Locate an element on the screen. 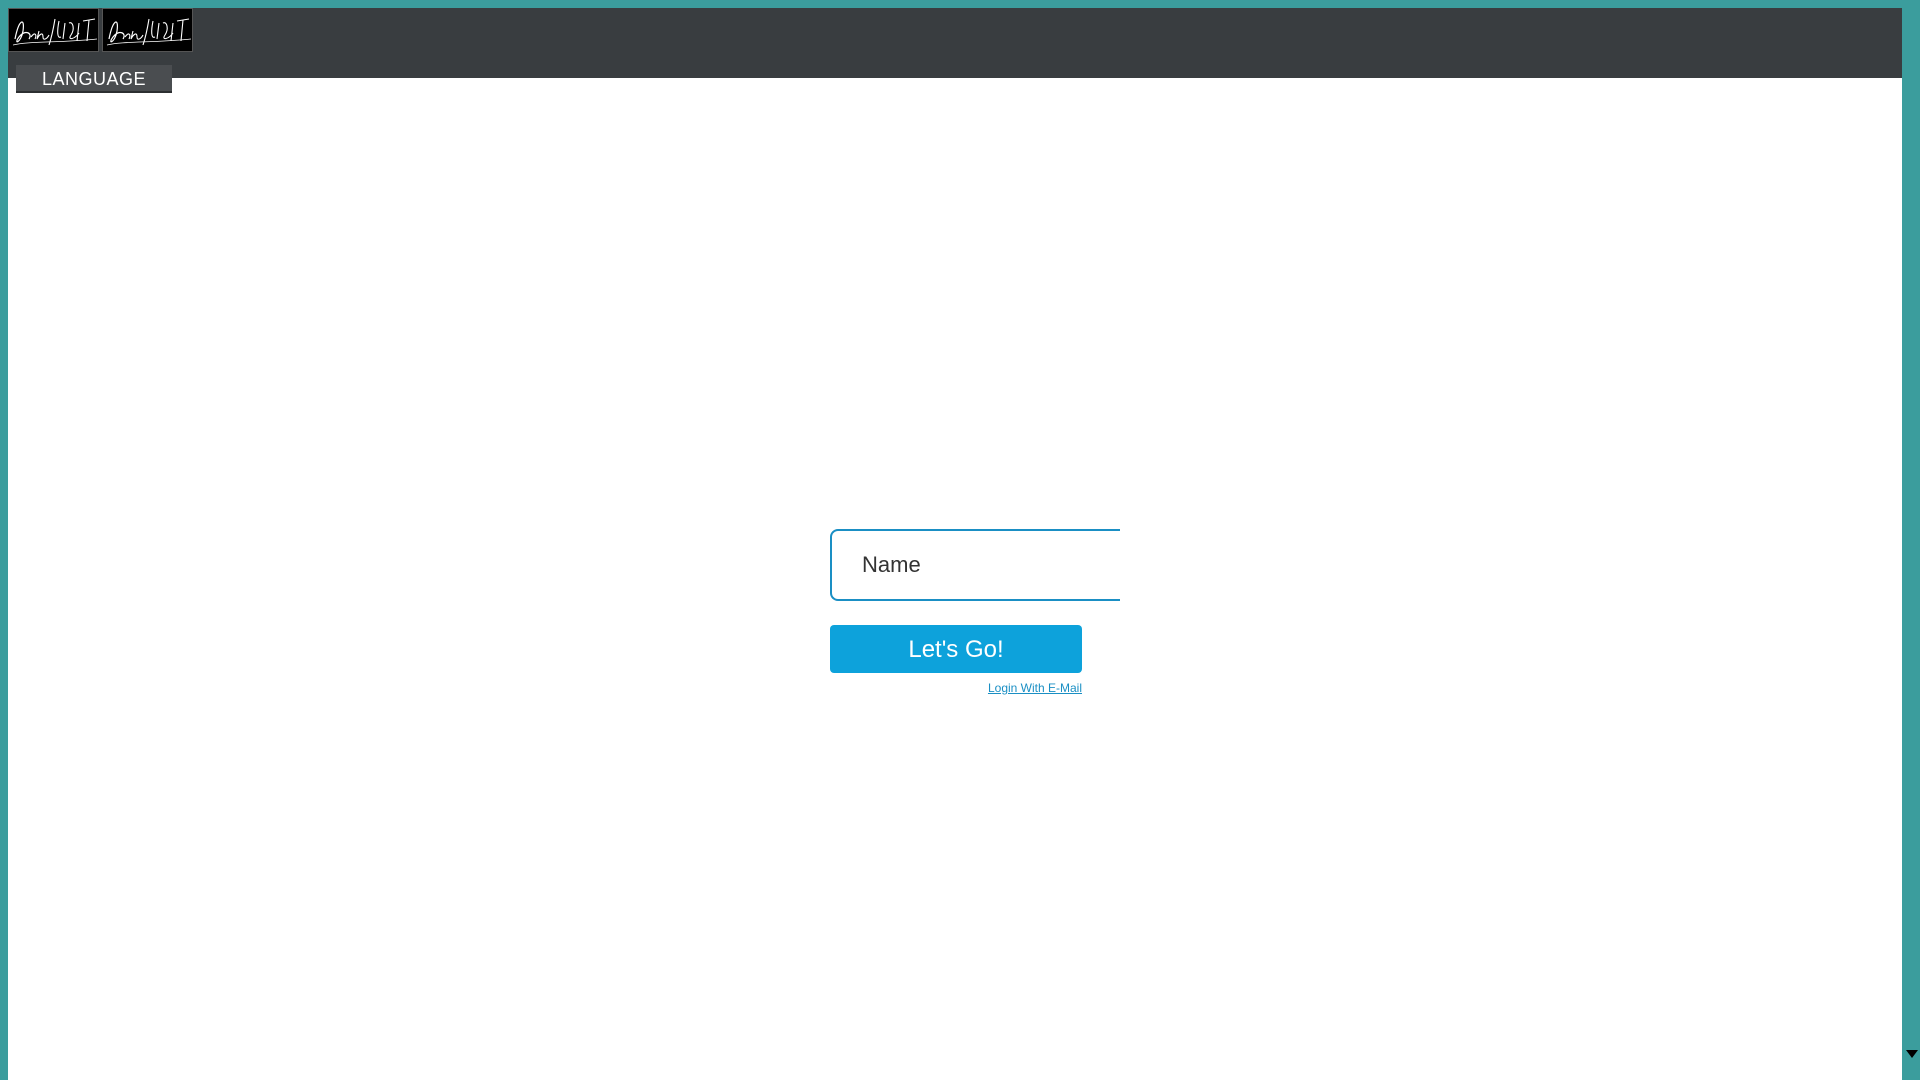 The height and width of the screenshot is (1080, 1920). scroll-down-arrow-icon is located at coordinates (1912, 1054).